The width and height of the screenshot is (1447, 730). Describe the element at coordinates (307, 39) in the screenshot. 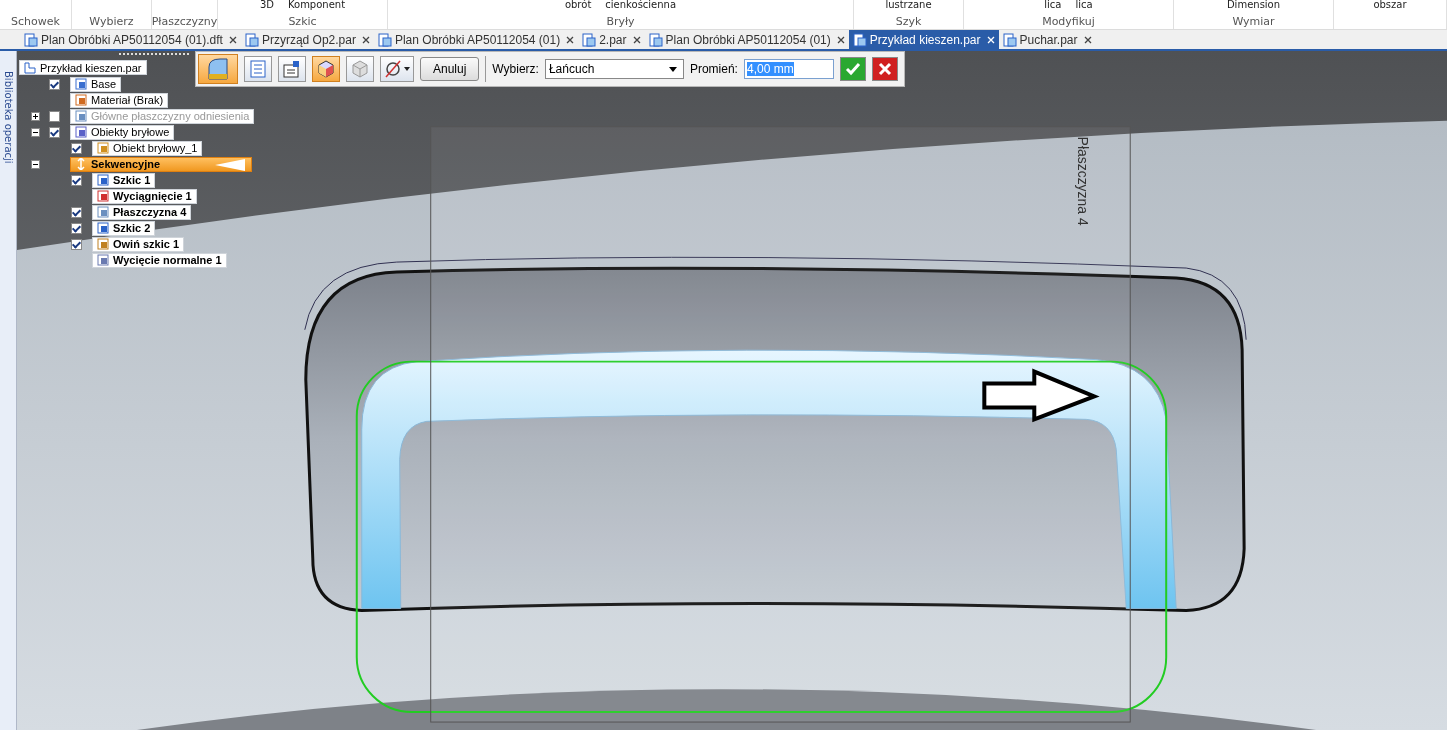

I see `document-tab: Przyrząd Op2.par` at that location.